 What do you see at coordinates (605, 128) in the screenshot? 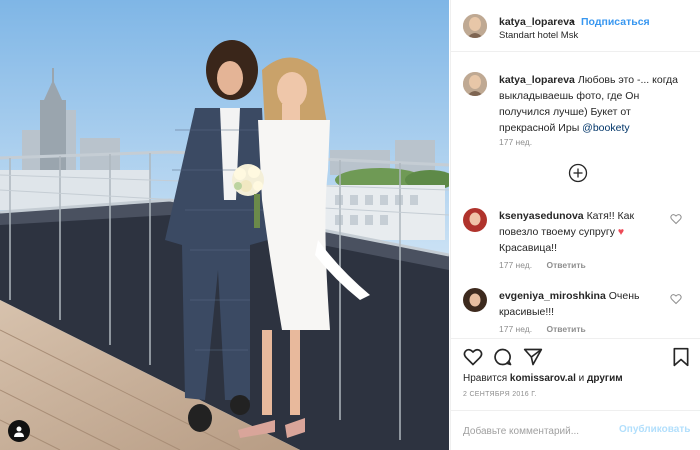
I see `caption-mention-link: @bookety` at bounding box center [605, 128].